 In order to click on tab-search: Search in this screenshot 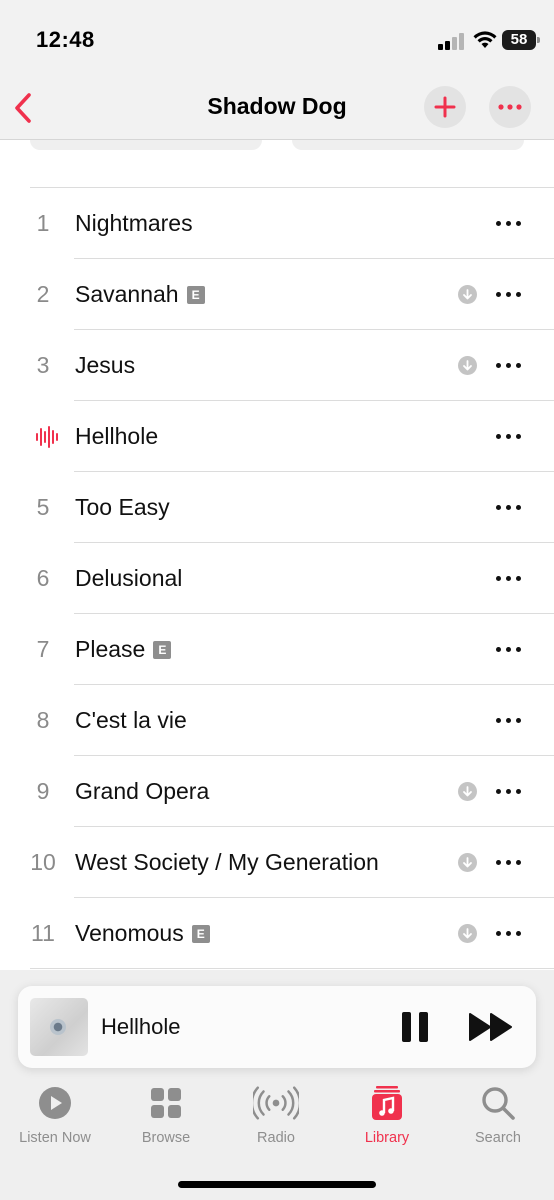, I will do `click(498, 1116)`.